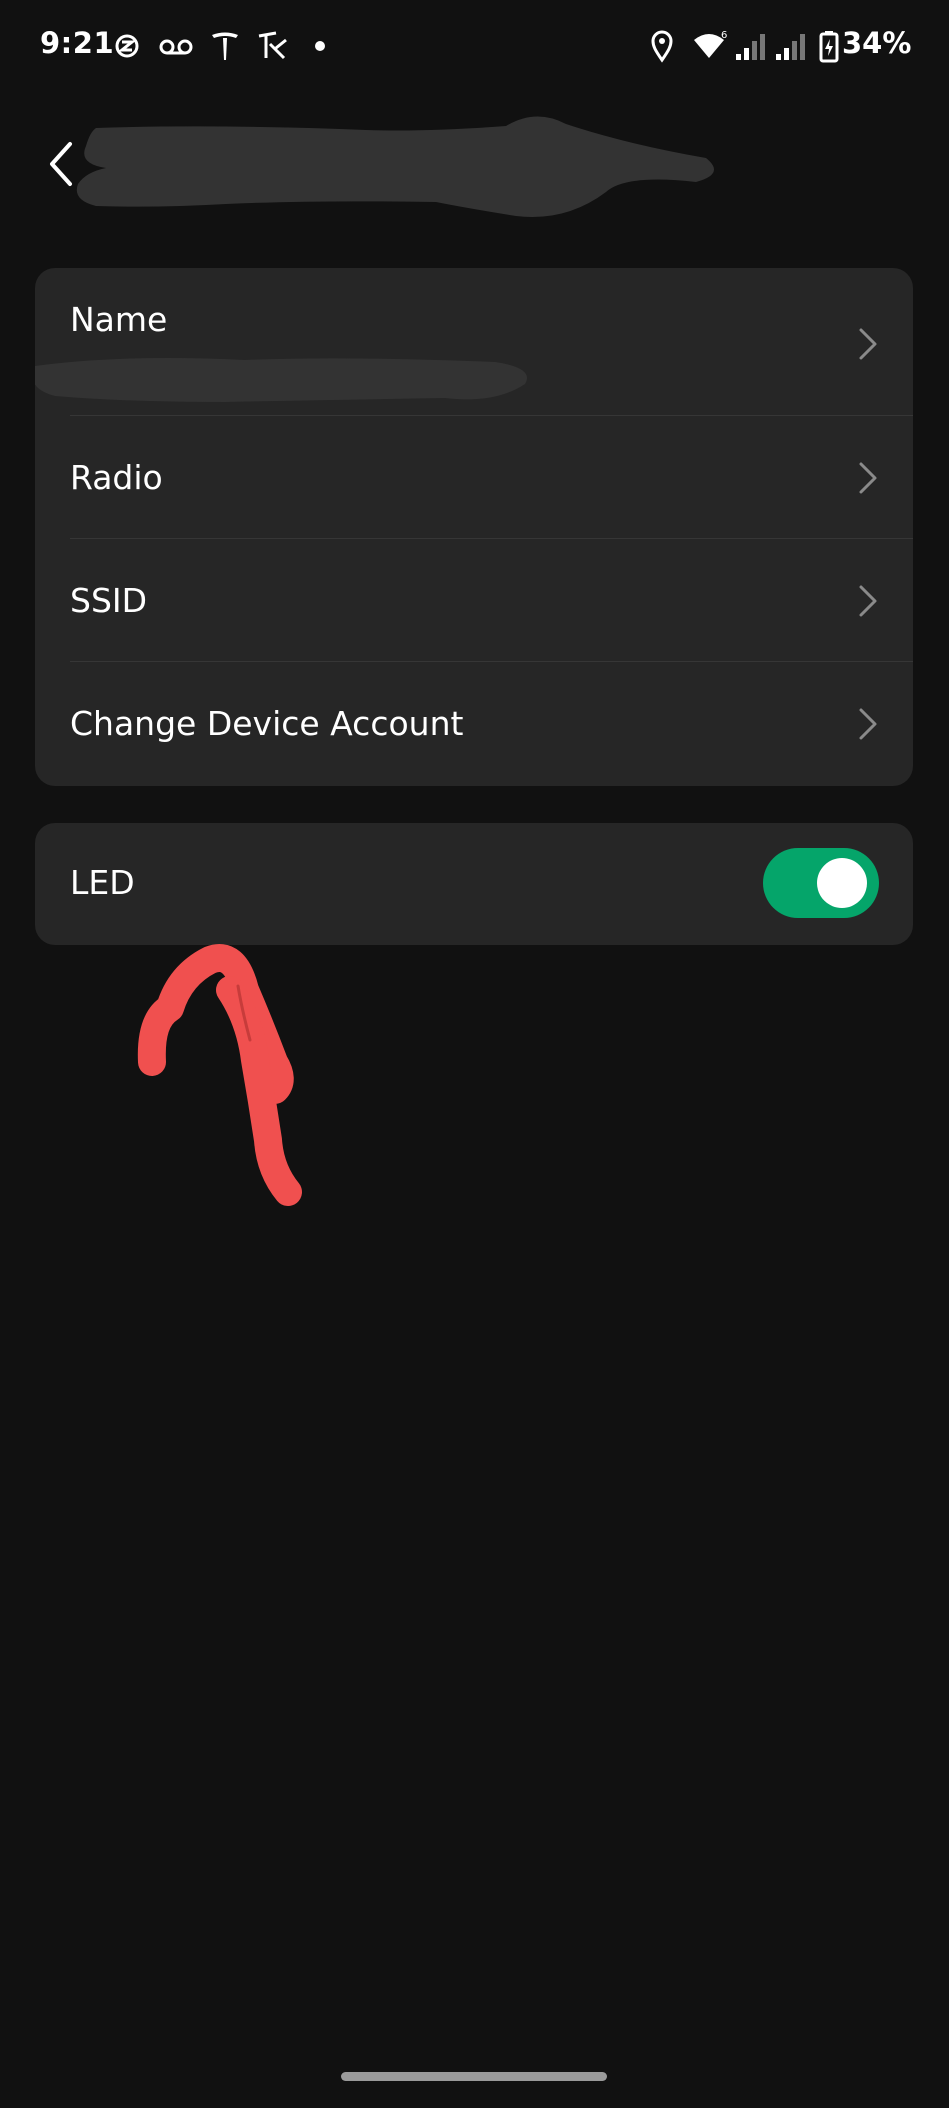 The width and height of the screenshot is (949, 2108). Describe the element at coordinates (829, 47) in the screenshot. I see `battery-icon` at that location.